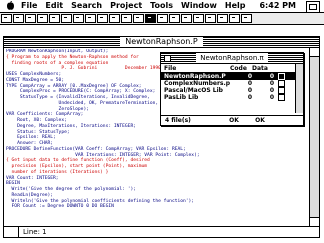 Image resolution: width=324 pixels, height=243 pixels. I want to click on project-file-row: Pascal/MacOS Lib 0 0, so click(232, 90).